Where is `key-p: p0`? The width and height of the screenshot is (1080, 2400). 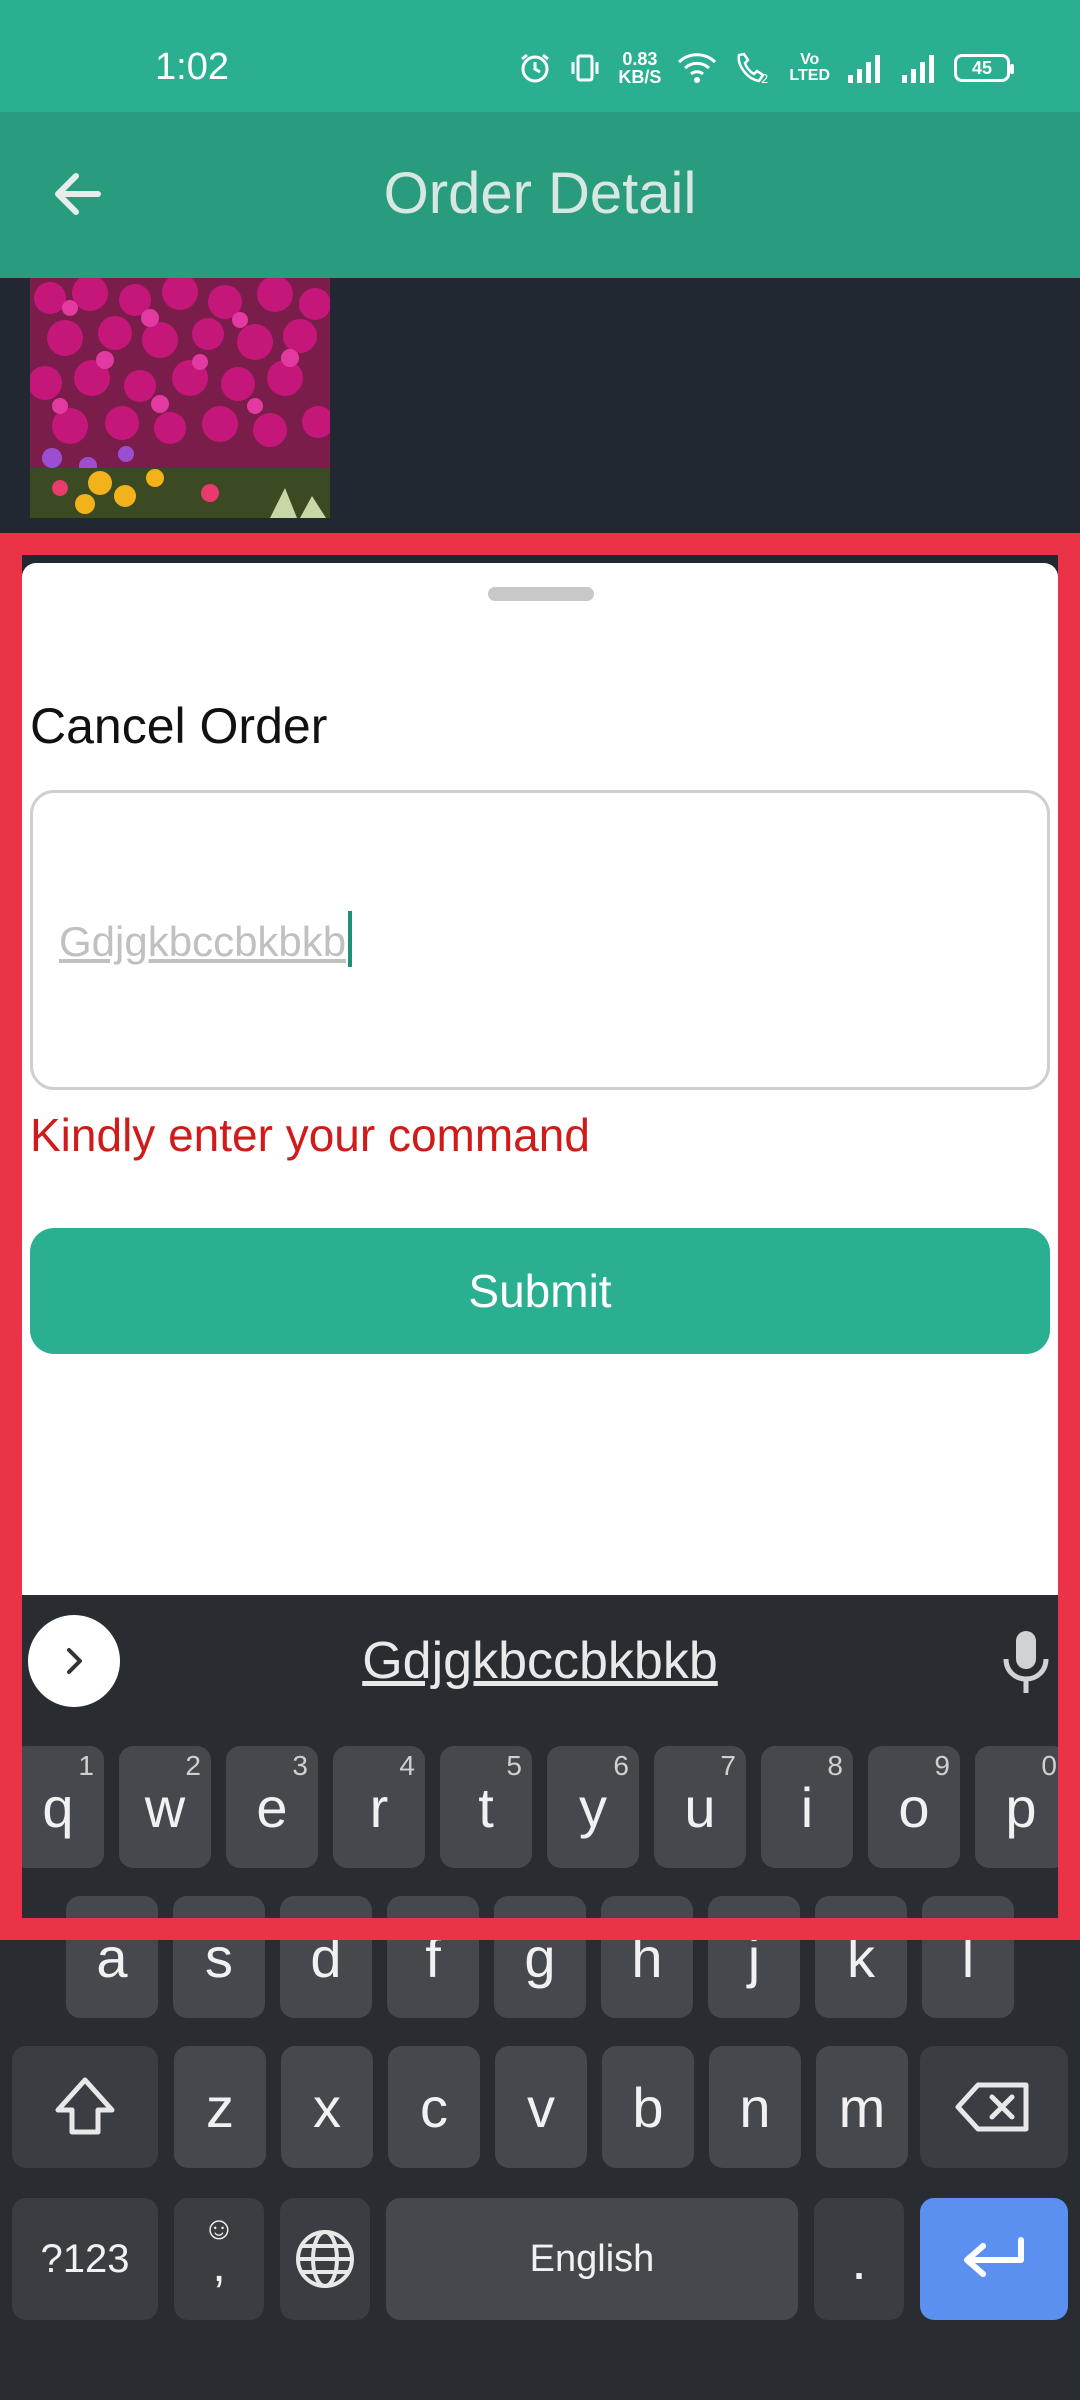
key-p: p0 is located at coordinates (1021, 1807).